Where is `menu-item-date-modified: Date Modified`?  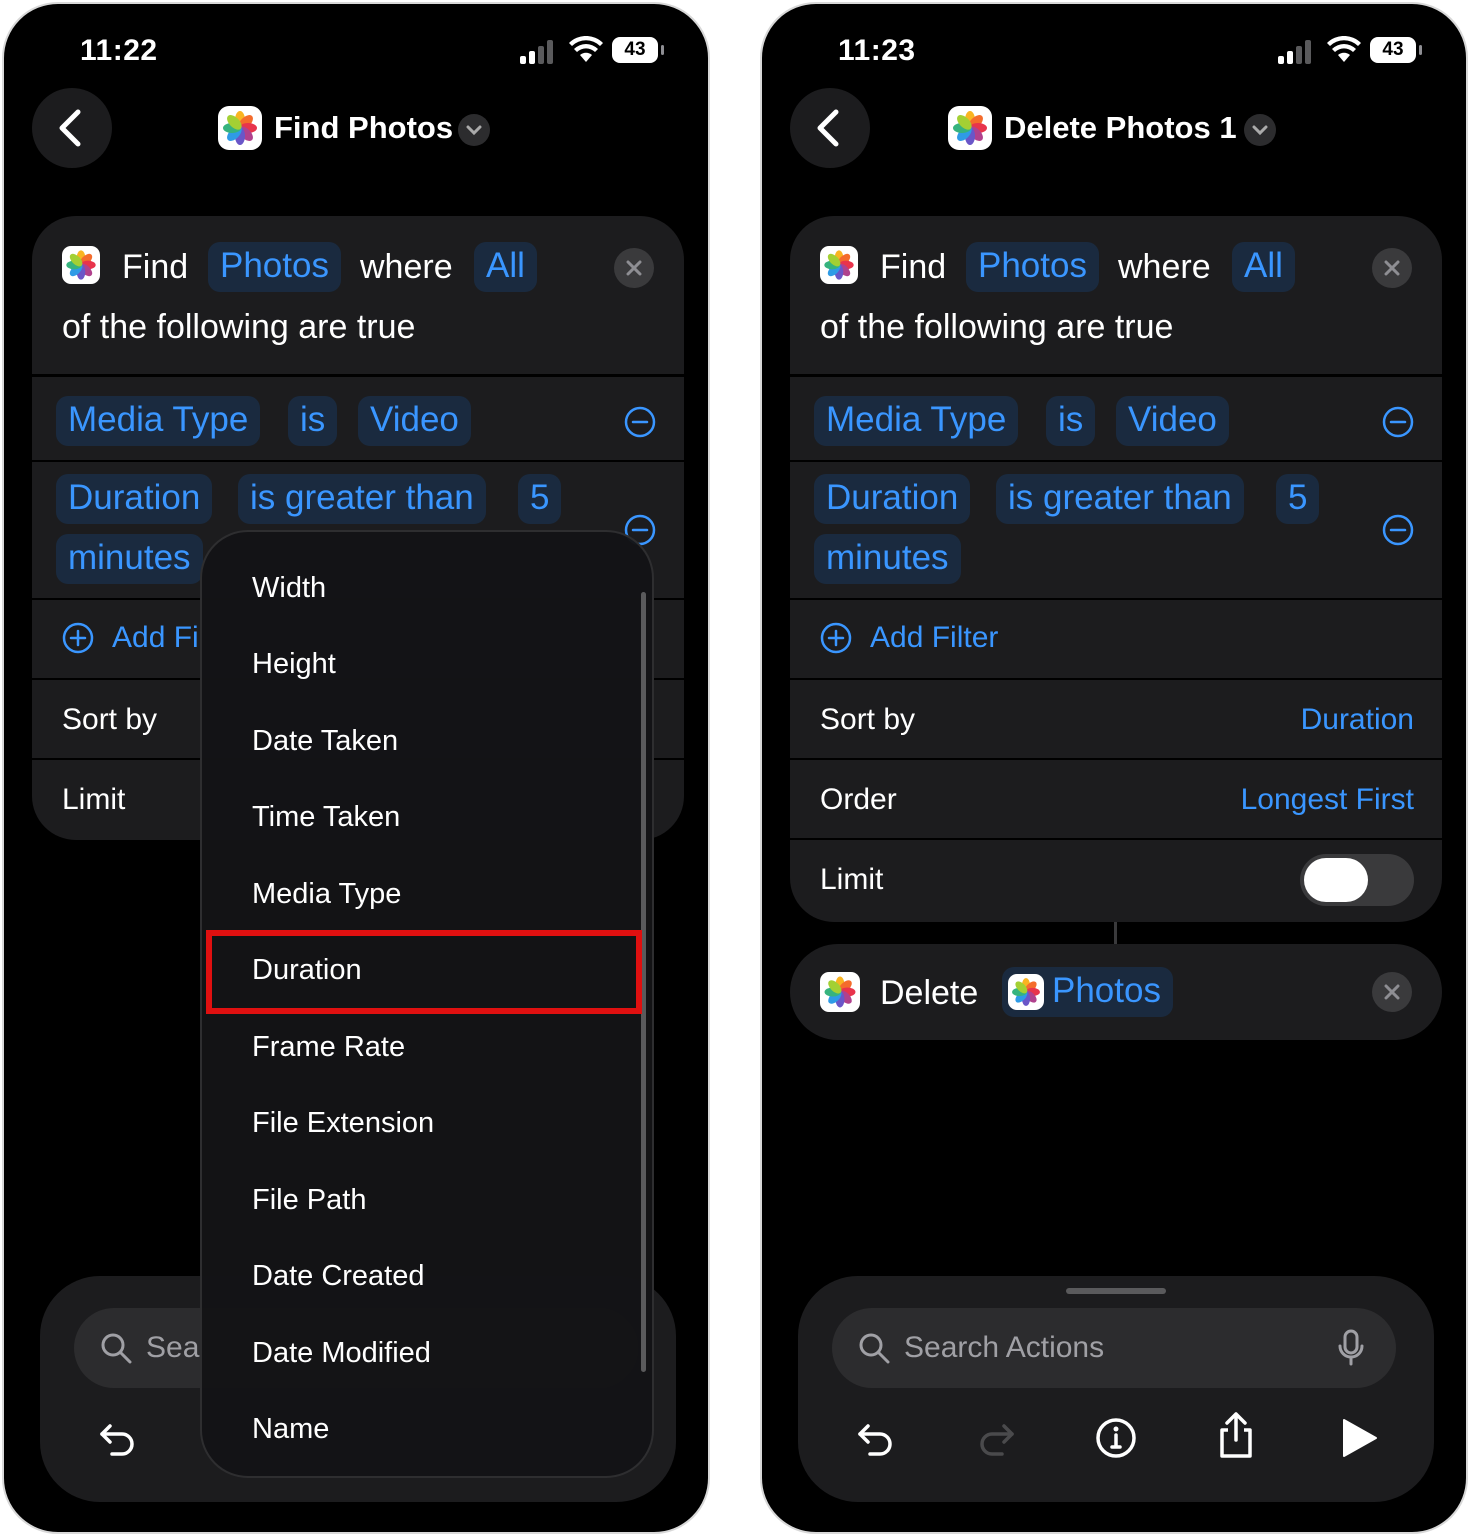
menu-item-date-modified: Date Modified is located at coordinates (341, 1353).